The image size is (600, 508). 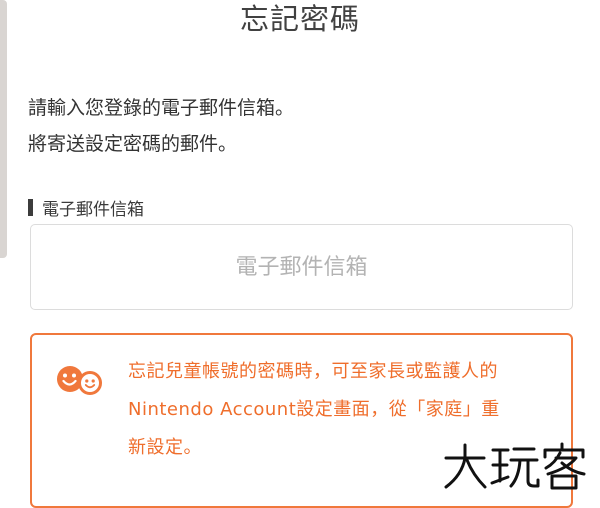 I want to click on page-title: 忘記密碼, so click(x=299, y=19).